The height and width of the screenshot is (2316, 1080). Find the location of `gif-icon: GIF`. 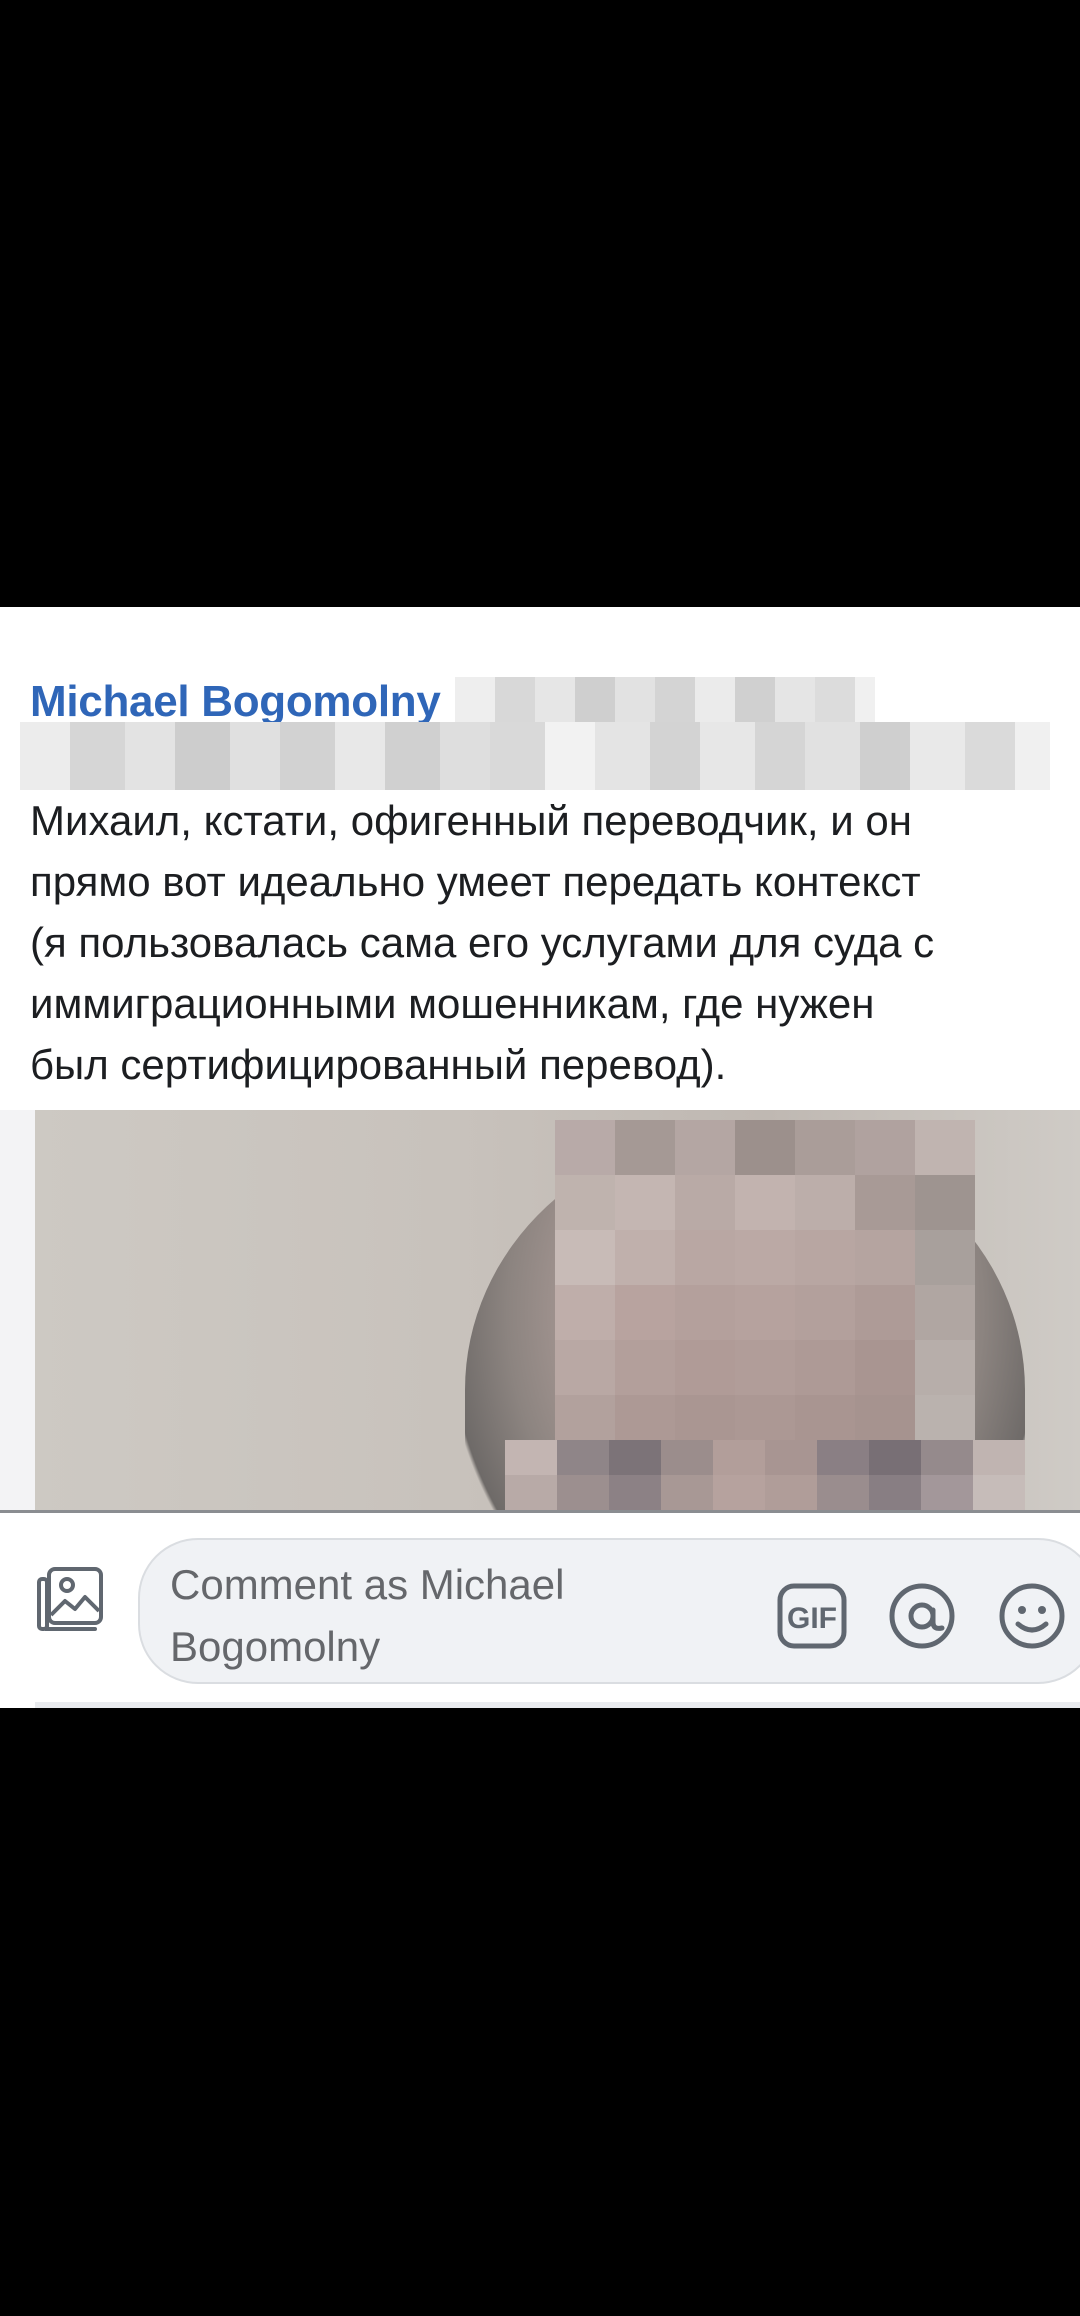

gif-icon: GIF is located at coordinates (812, 1616).